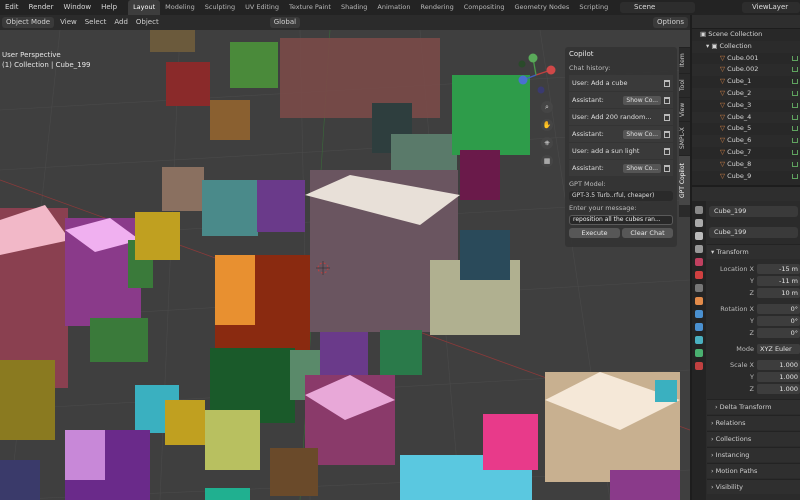 The height and width of the screenshot is (500, 800). Describe the element at coordinates (746, 153) in the screenshot. I see `outliner-item: ▽ Cube_7` at that location.